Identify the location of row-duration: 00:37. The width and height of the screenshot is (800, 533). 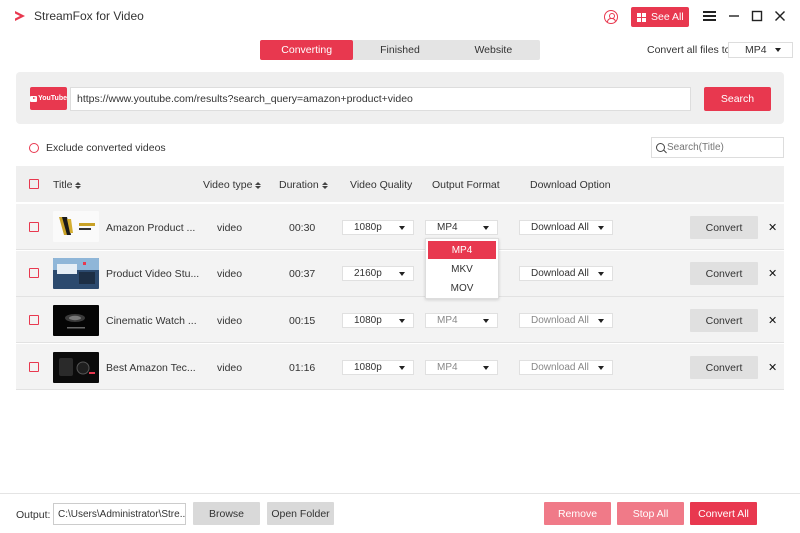
(302, 274).